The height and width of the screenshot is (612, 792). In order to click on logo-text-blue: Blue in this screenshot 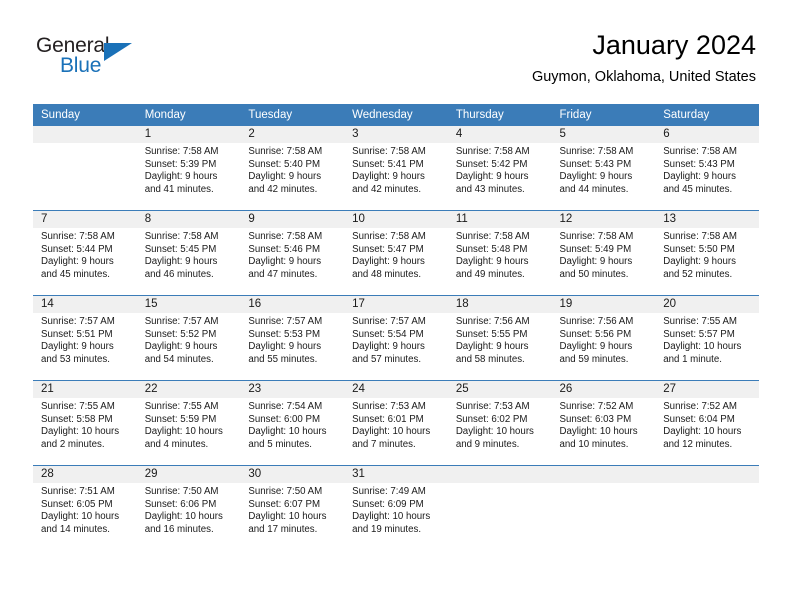, I will do `click(81, 65)`.